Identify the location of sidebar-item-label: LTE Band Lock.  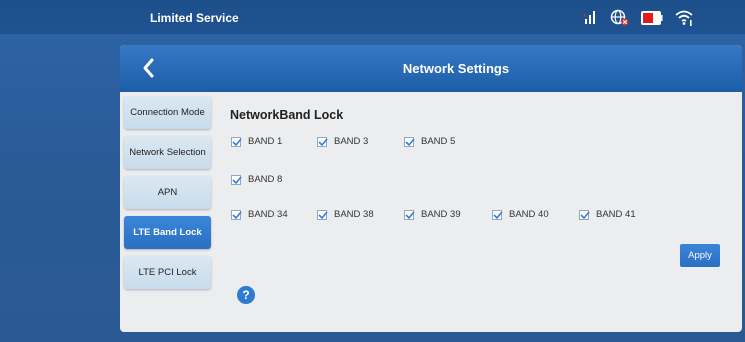
(167, 232).